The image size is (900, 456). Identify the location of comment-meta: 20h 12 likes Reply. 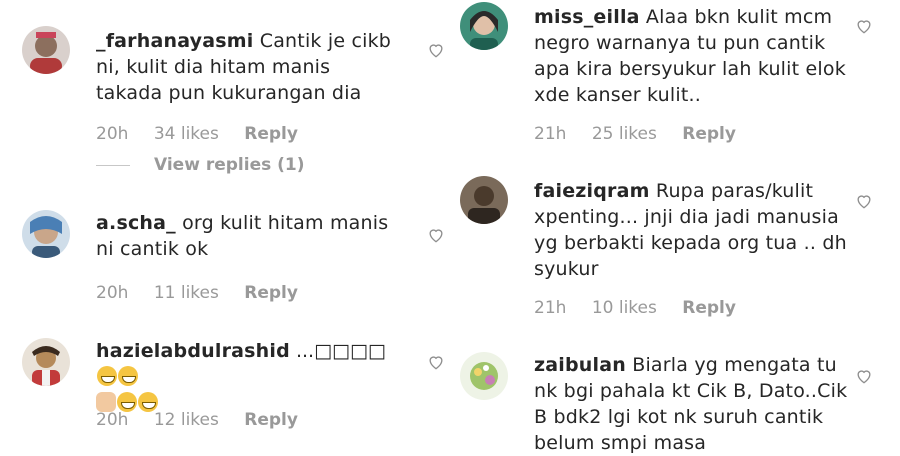
(207, 420).